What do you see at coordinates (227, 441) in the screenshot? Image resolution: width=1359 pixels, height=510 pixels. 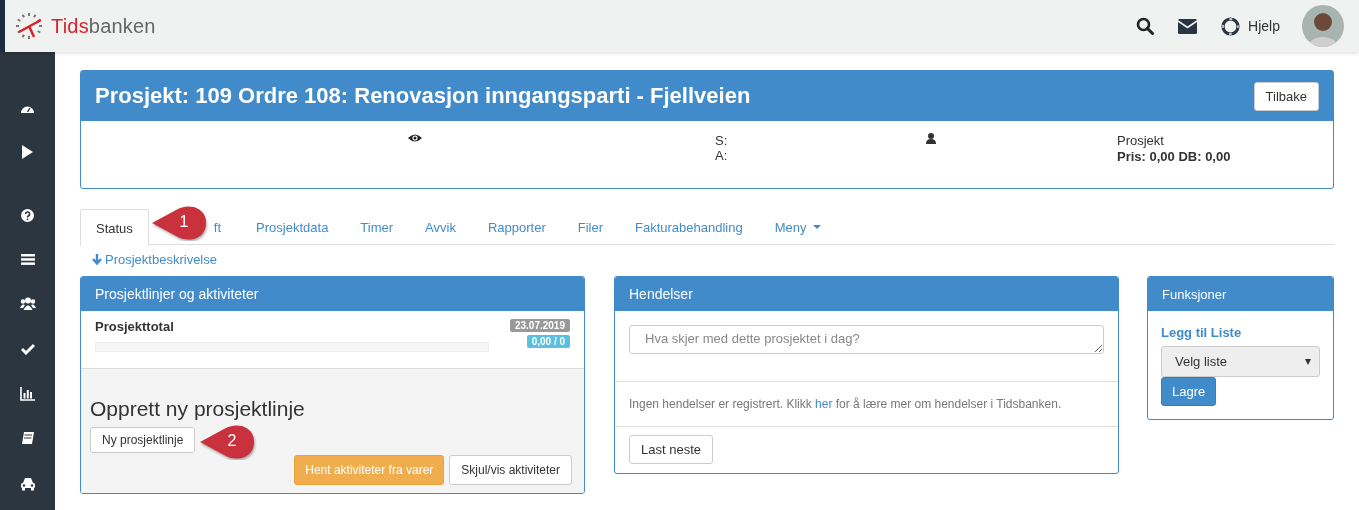 I see `callout-tooltip: 2` at bounding box center [227, 441].